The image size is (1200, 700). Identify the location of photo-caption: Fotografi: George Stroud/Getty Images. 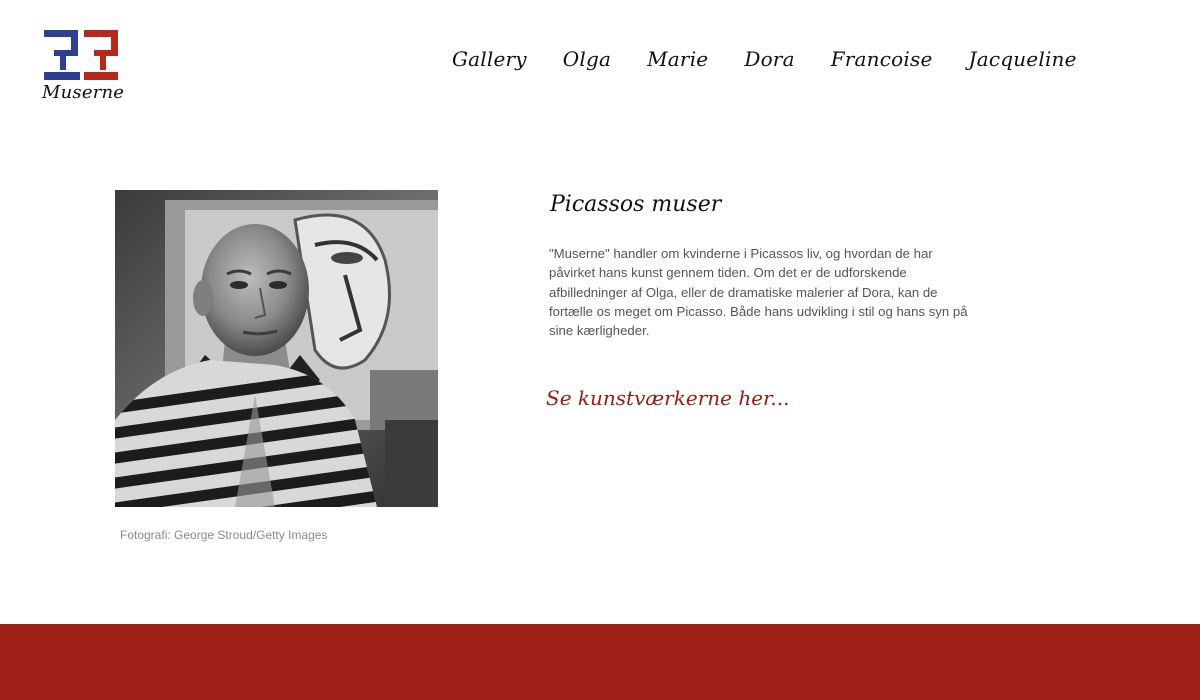
(224, 535).